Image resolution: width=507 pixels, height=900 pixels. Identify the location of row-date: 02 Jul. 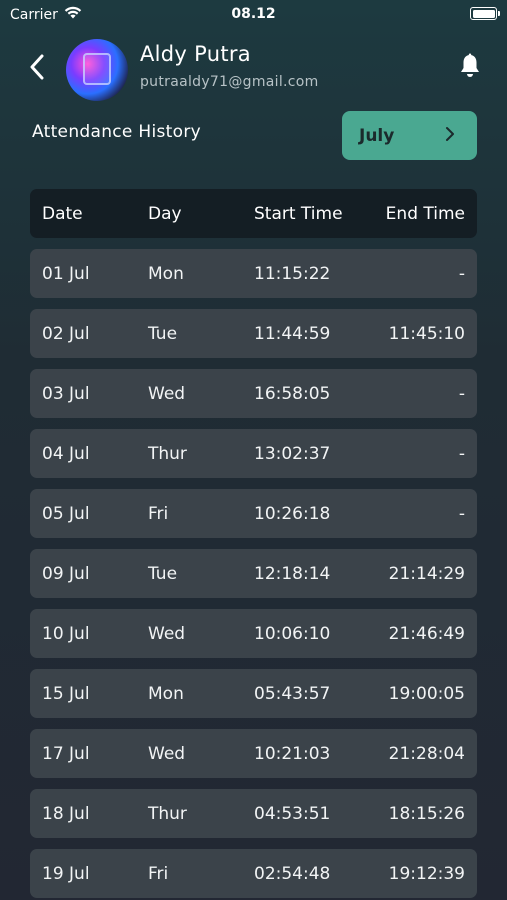
(66, 333).